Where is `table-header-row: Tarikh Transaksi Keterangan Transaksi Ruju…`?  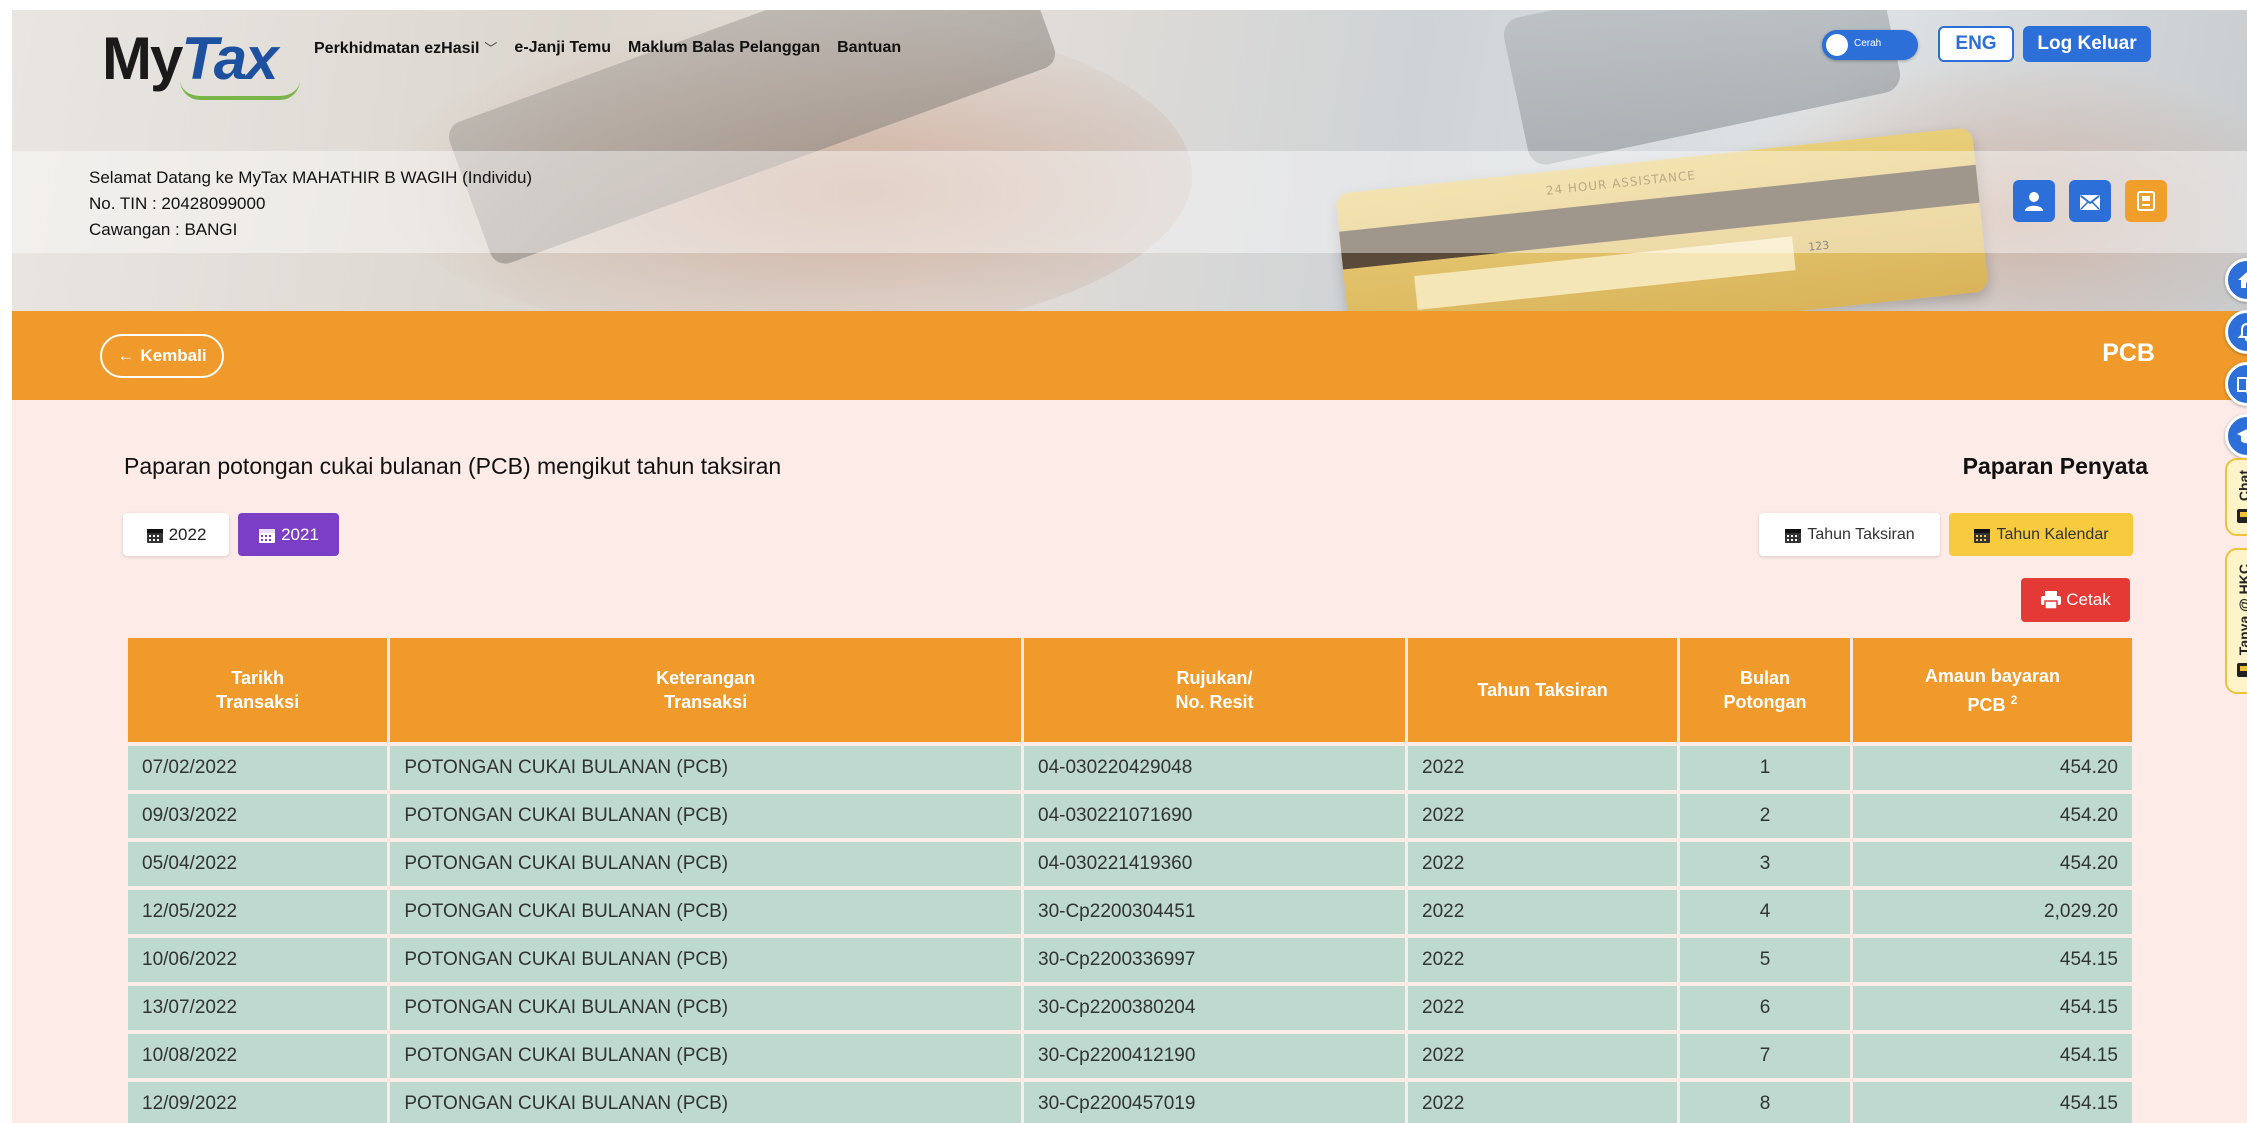
table-header-row: Tarikh Transaksi Keterangan Transaksi Ruju… is located at coordinates (1130, 690).